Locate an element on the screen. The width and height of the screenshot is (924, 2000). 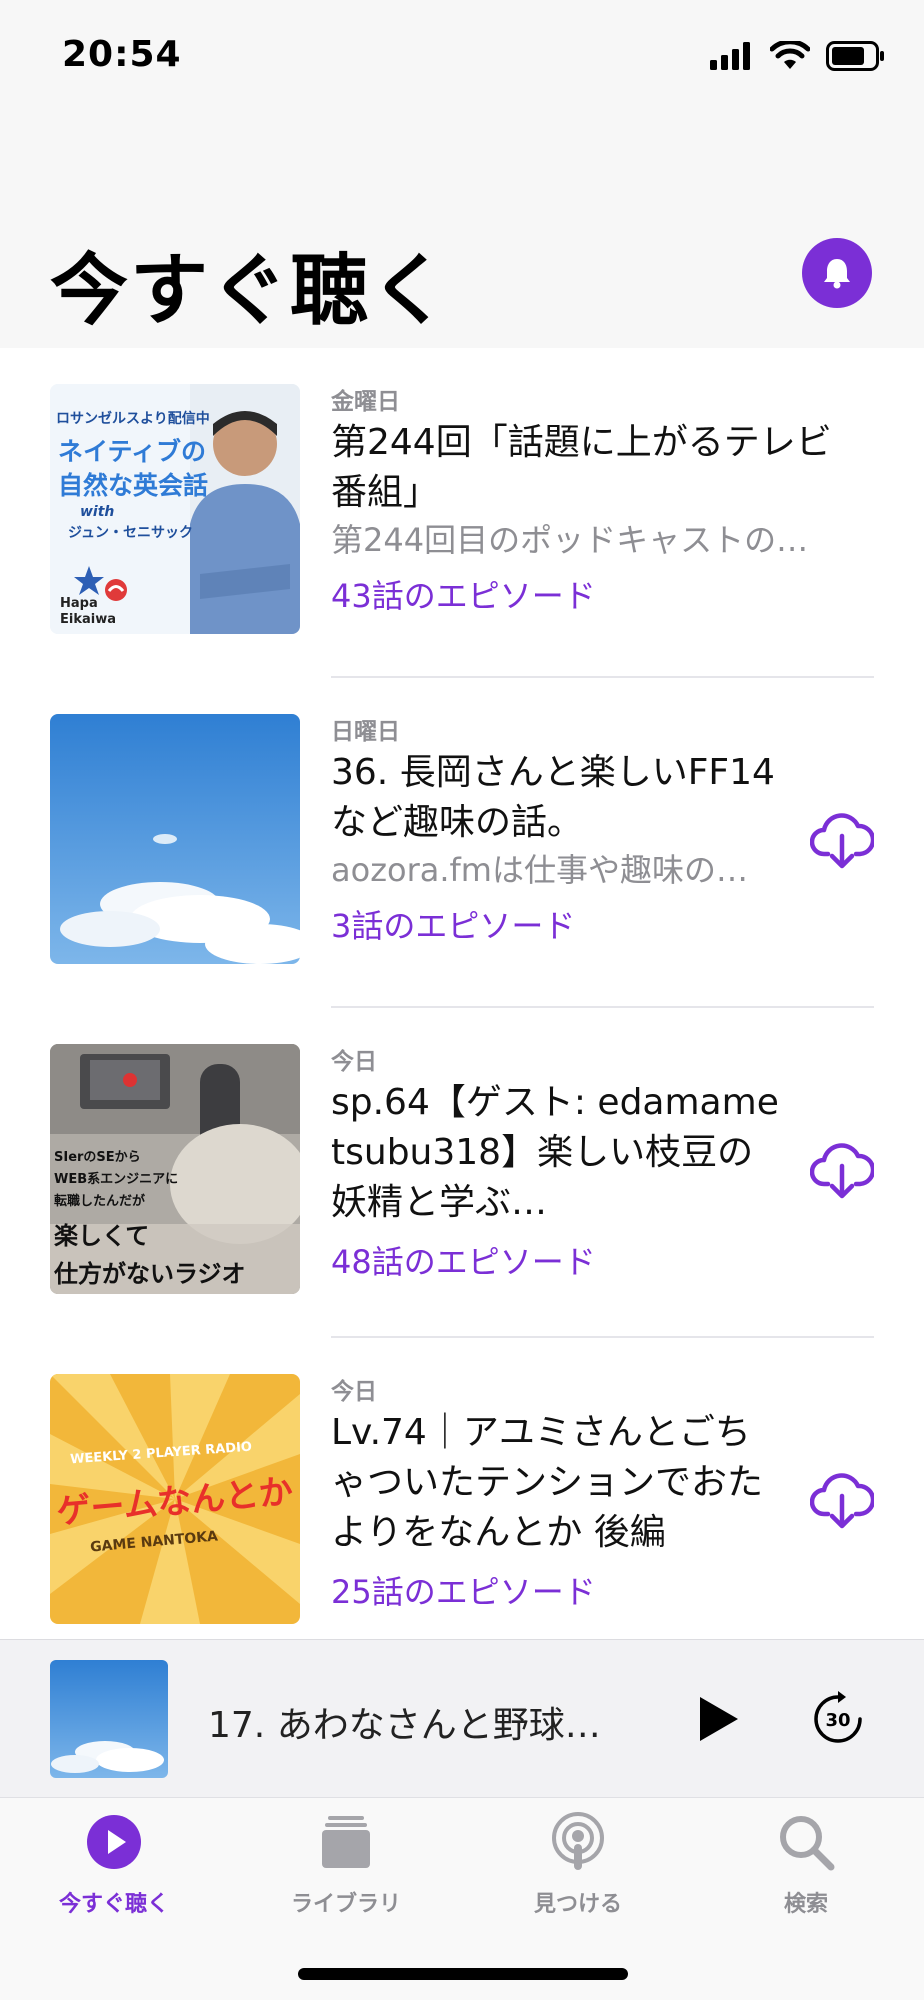
now-playing-artwork is located at coordinates (109, 1719).